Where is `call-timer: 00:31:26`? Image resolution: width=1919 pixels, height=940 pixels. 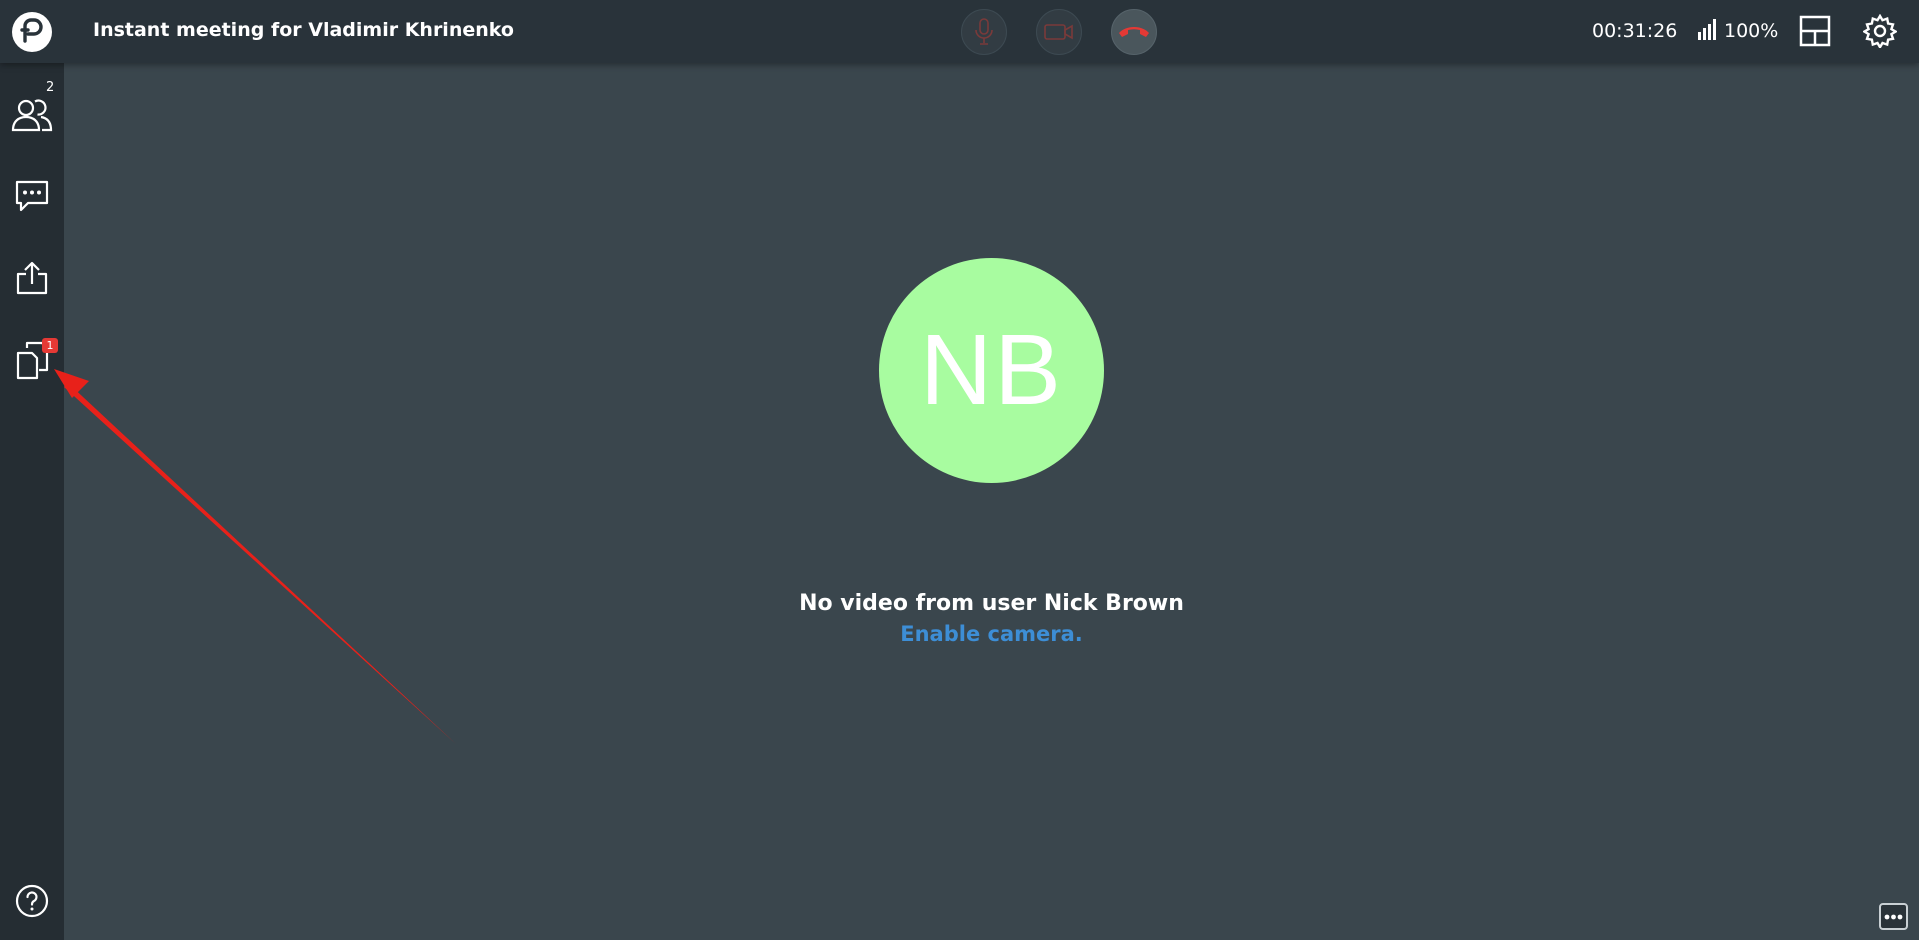 call-timer: 00:31:26 is located at coordinates (1635, 31).